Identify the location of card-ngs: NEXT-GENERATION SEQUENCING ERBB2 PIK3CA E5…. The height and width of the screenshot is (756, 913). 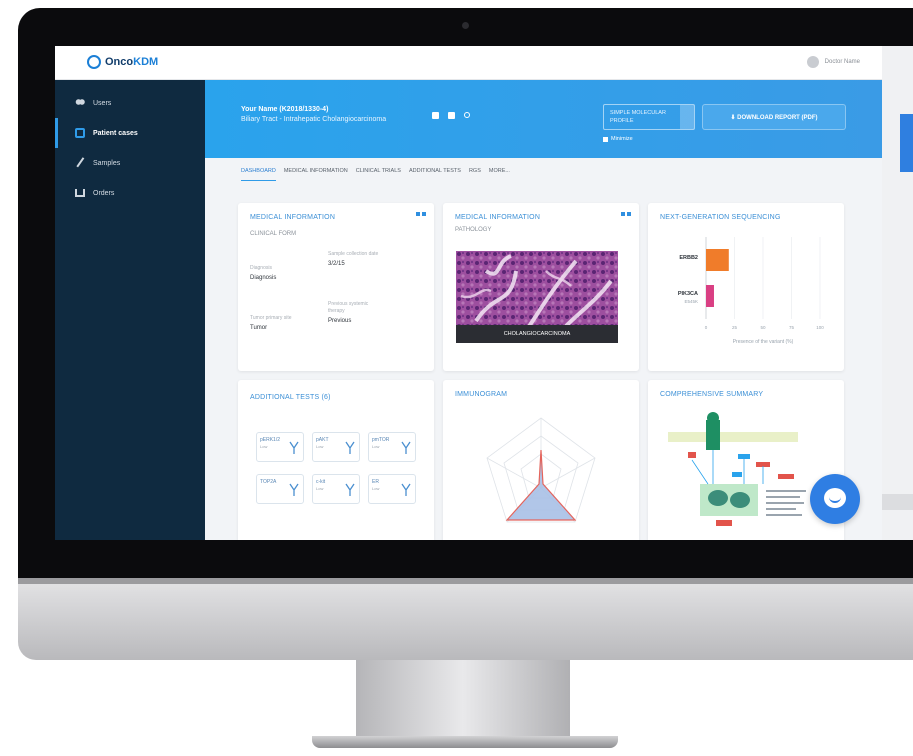
(746, 287).